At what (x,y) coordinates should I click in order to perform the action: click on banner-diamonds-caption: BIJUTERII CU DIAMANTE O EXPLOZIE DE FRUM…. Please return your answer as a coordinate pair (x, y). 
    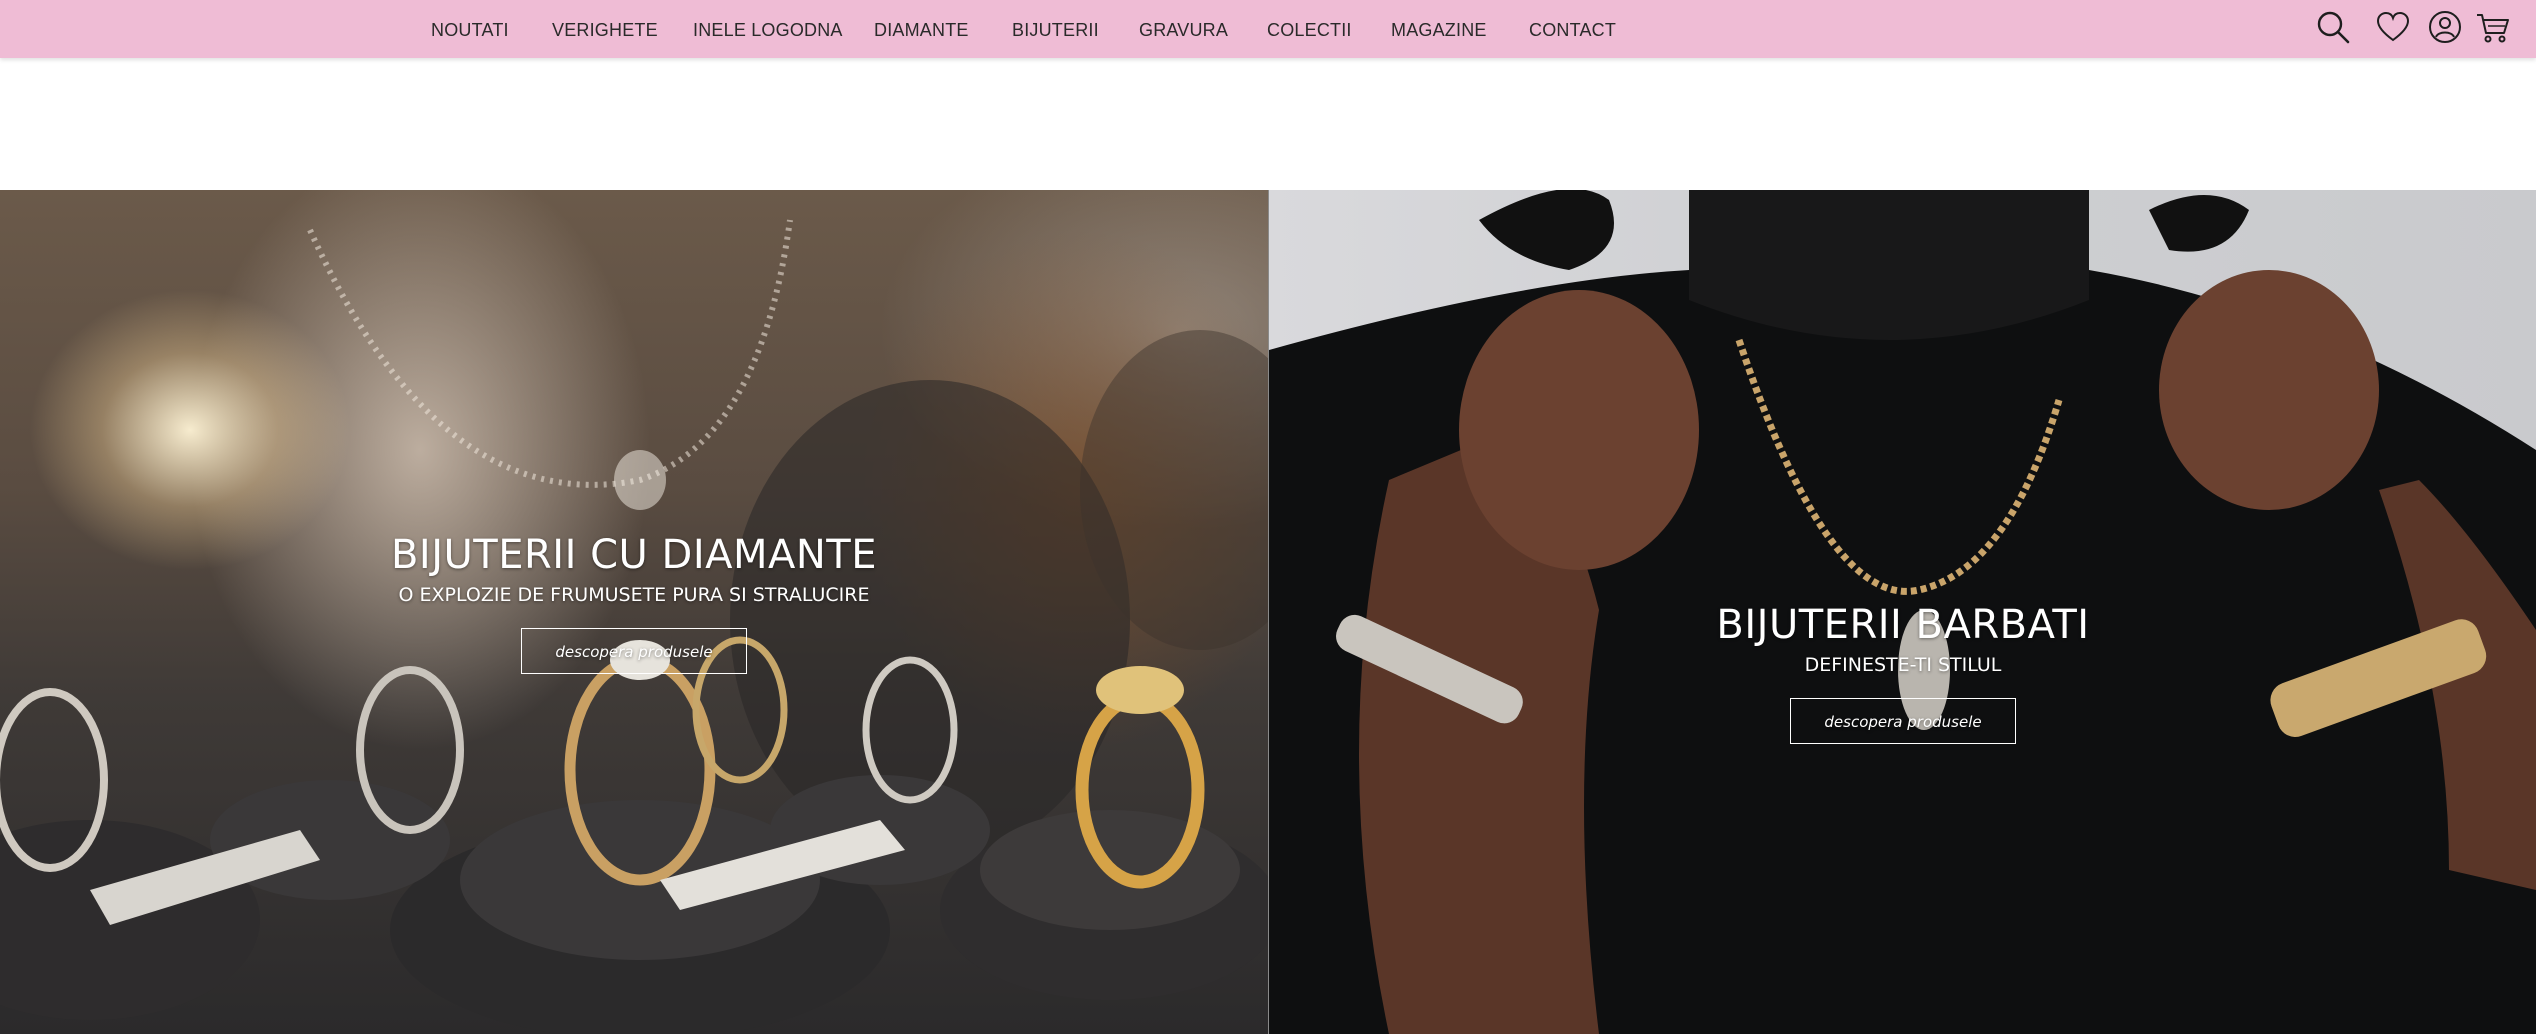
    Looking at the image, I should click on (634, 603).